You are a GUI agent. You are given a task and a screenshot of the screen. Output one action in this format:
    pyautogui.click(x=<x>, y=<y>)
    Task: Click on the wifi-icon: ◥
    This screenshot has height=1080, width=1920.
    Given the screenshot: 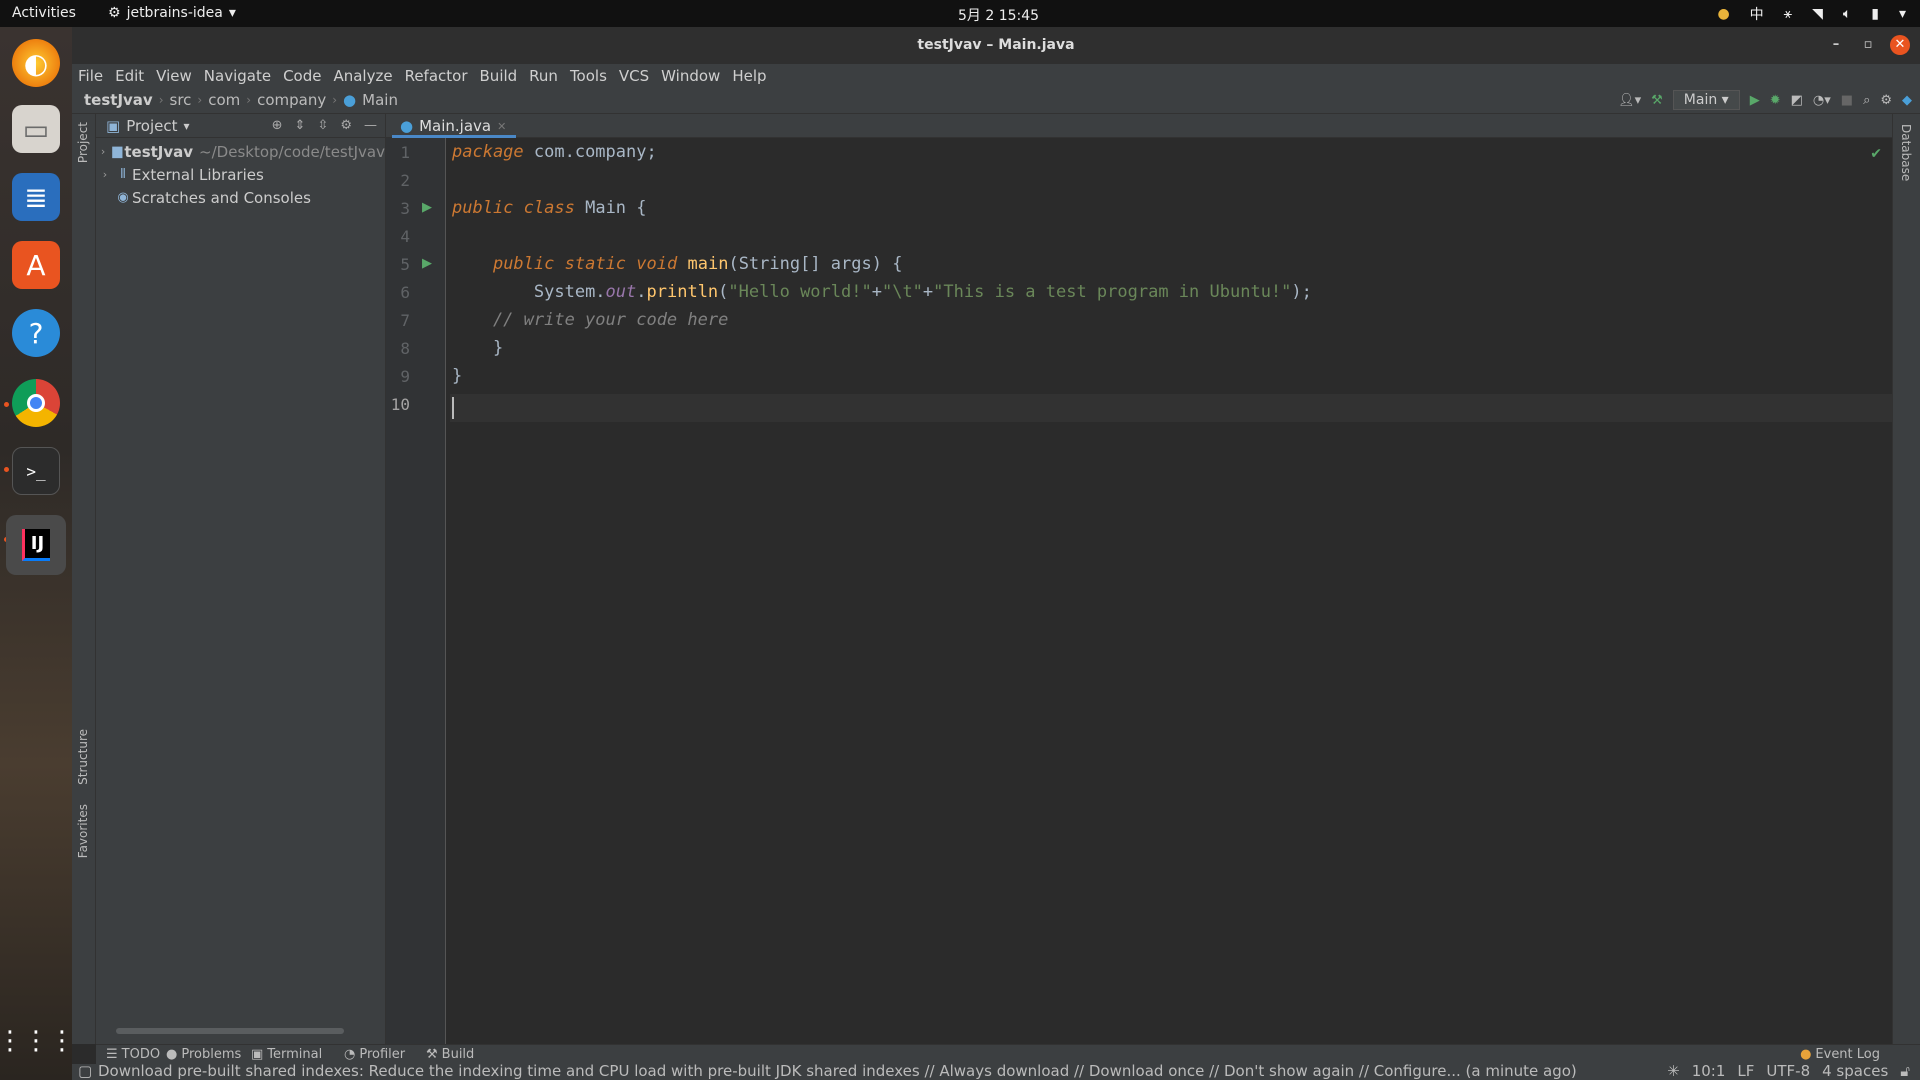 What is the action you would take?
    pyautogui.click(x=1817, y=14)
    